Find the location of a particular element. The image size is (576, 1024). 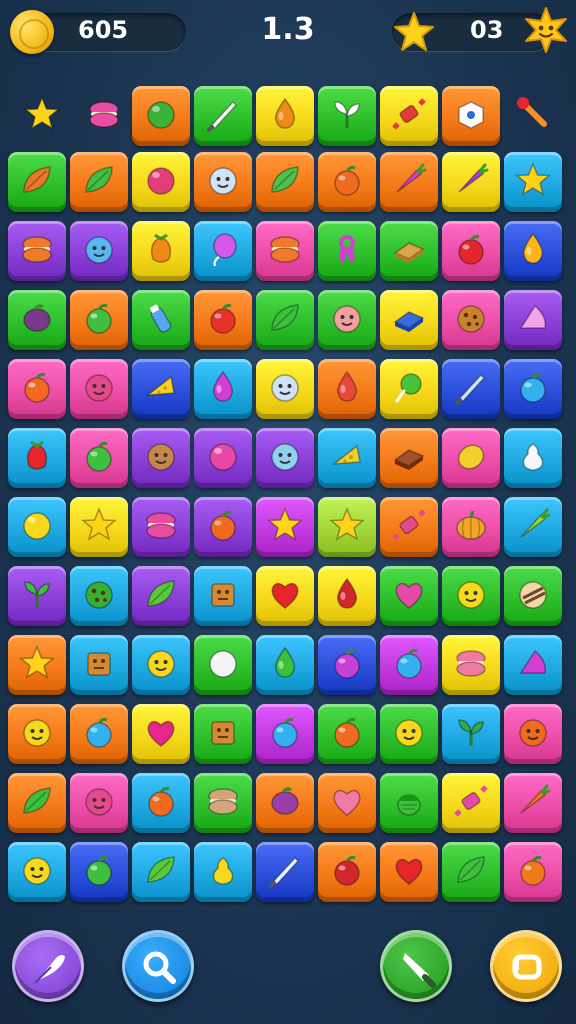

tile-r8-c0 is located at coordinates (37, 734).